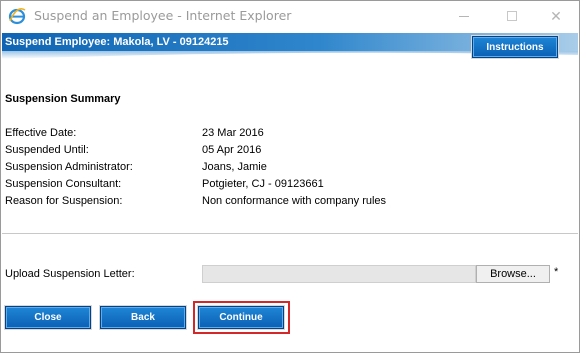 The width and height of the screenshot is (580, 353). What do you see at coordinates (556, 272) in the screenshot?
I see `required-asterisk: *` at bounding box center [556, 272].